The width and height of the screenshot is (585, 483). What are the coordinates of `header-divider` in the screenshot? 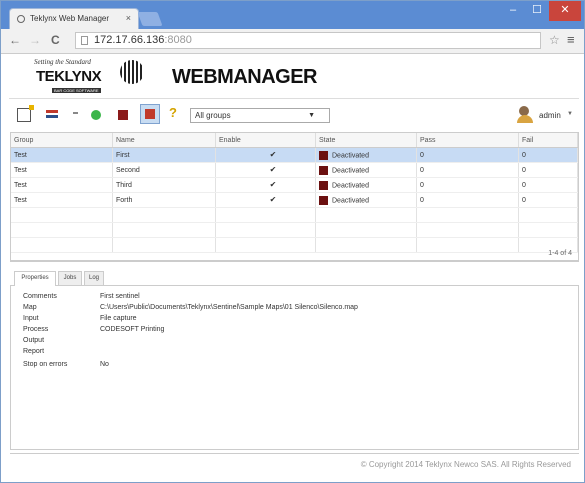 It's located at (294, 98).